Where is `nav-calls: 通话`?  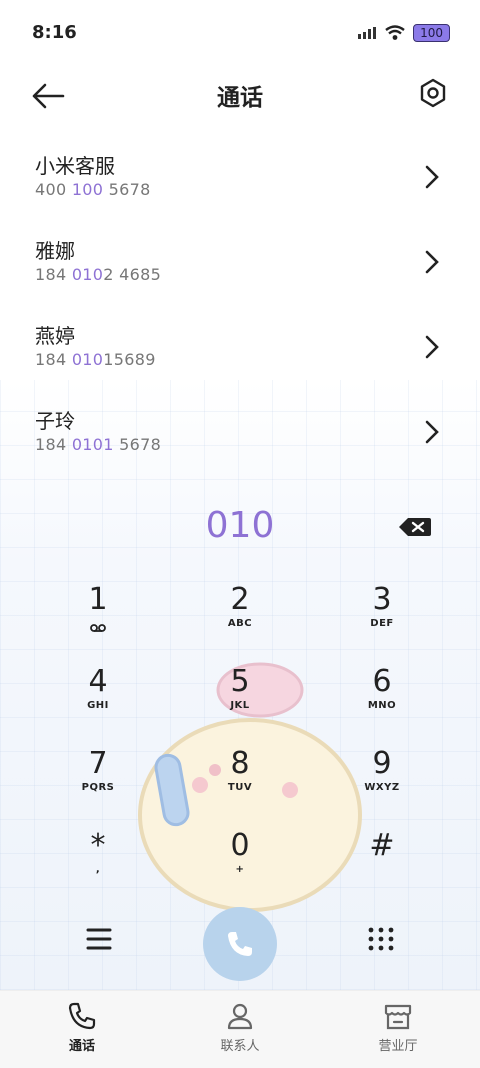 nav-calls: 通话 is located at coordinates (82, 1027).